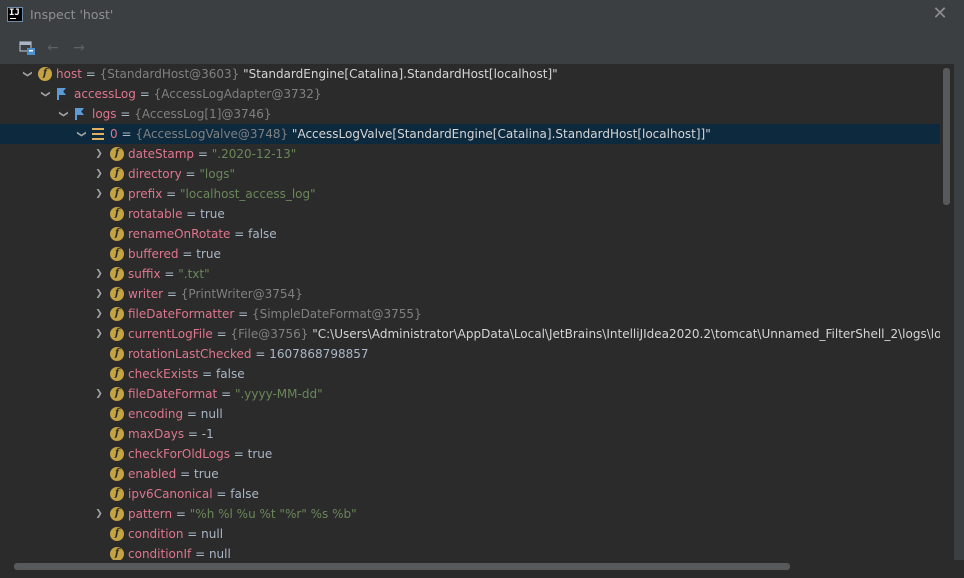 The image size is (964, 578). What do you see at coordinates (61, 94) in the screenshot?
I see `flag-icon` at bounding box center [61, 94].